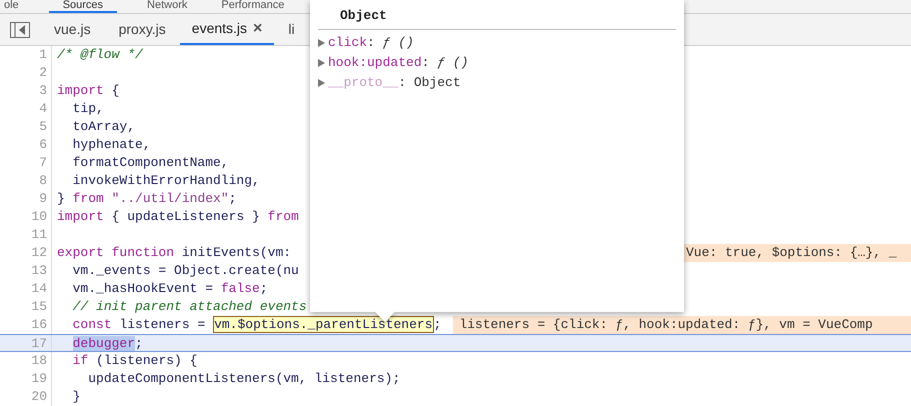  I want to click on file-tab: proxy.js, so click(142, 29).